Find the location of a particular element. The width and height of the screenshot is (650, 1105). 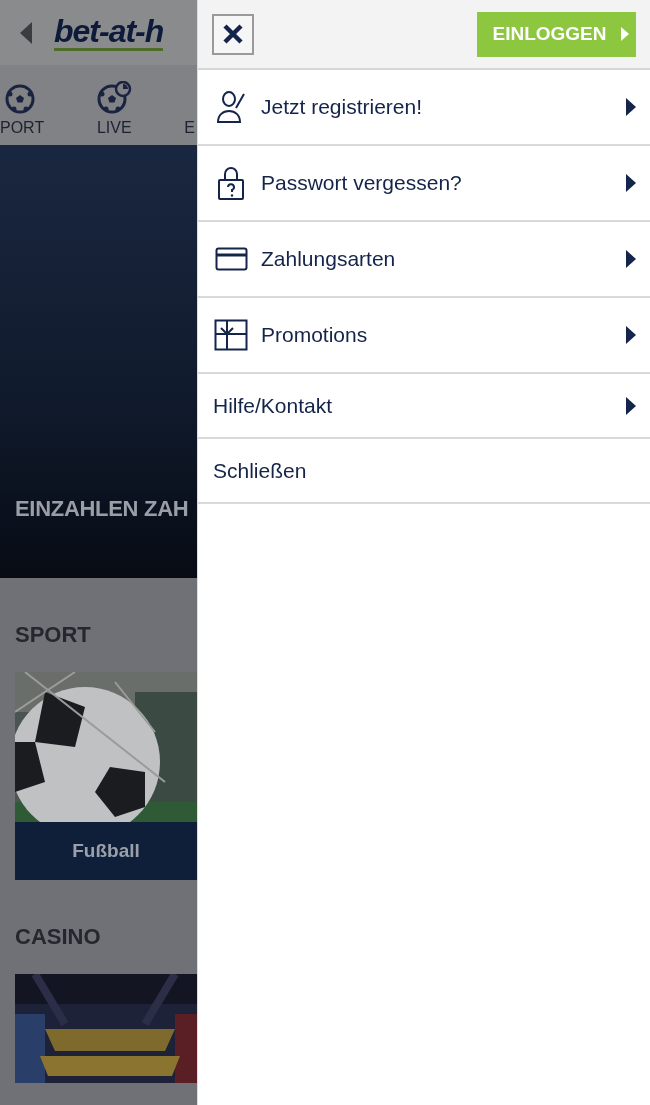

menu-item: Passwort vergessen? is located at coordinates (424, 184).